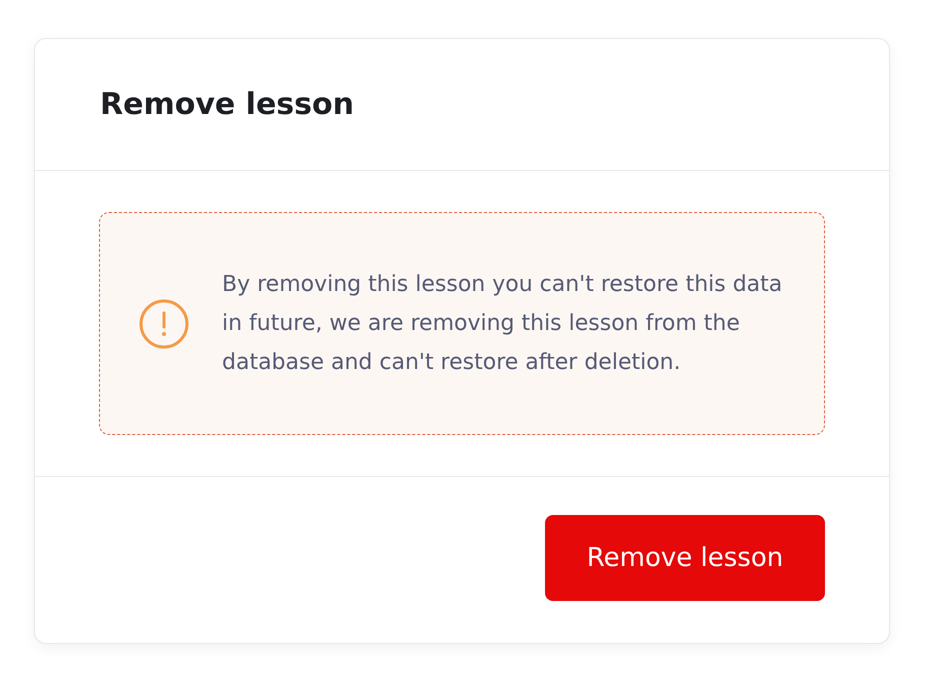  I want to click on remove-lesson-button: Remove lesson, so click(685, 558).